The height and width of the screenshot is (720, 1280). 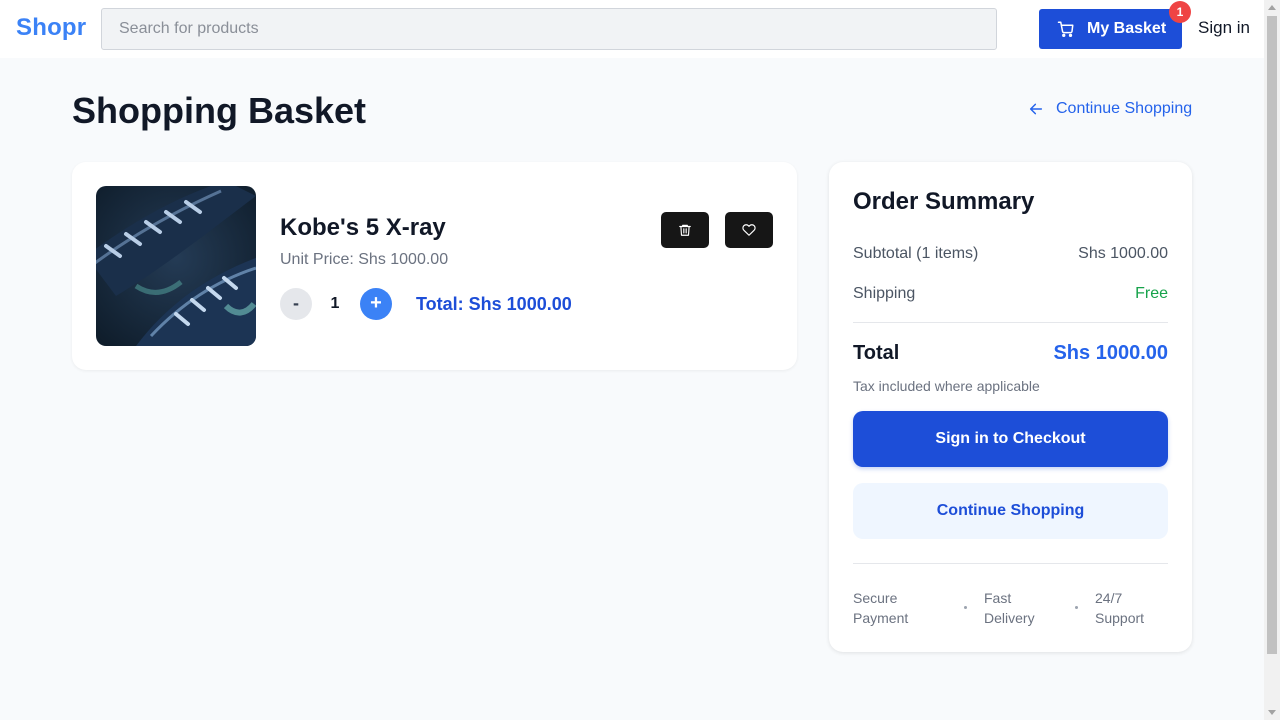 What do you see at coordinates (1272, 335) in the screenshot?
I see `scroll-thumb` at bounding box center [1272, 335].